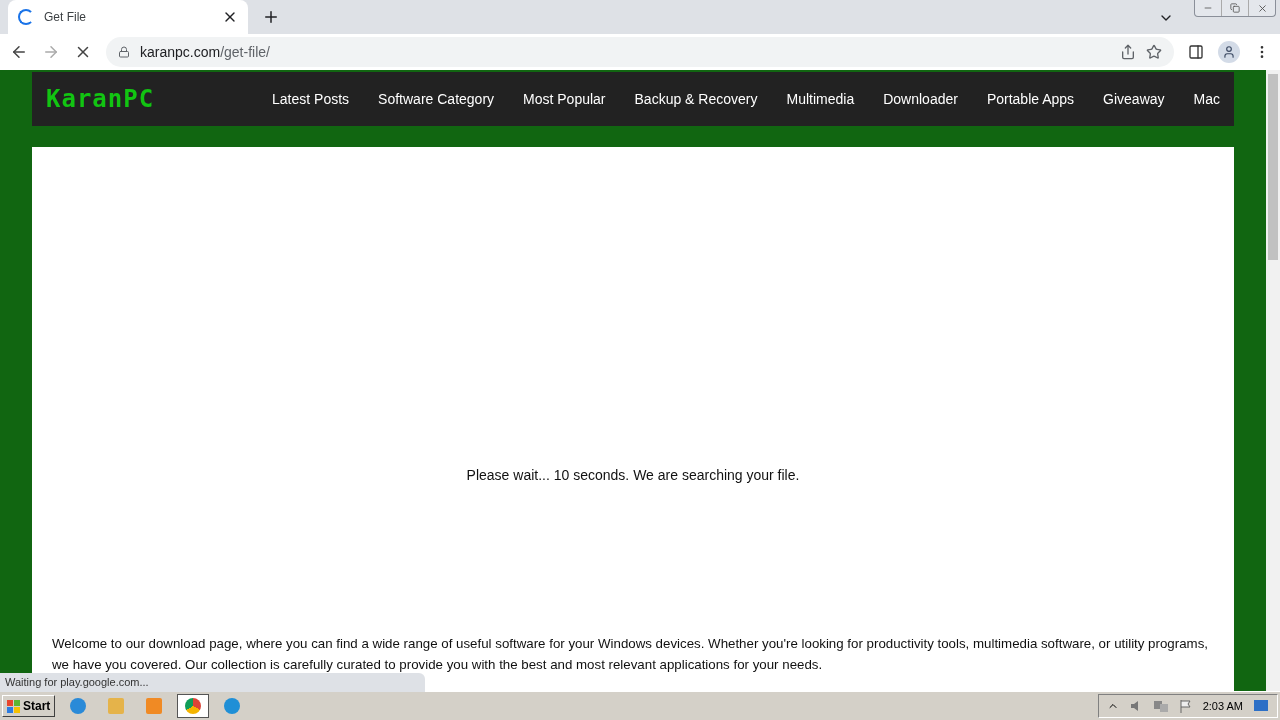 The width and height of the screenshot is (1280, 720). I want to click on side-panel-icon, so click(1196, 52).